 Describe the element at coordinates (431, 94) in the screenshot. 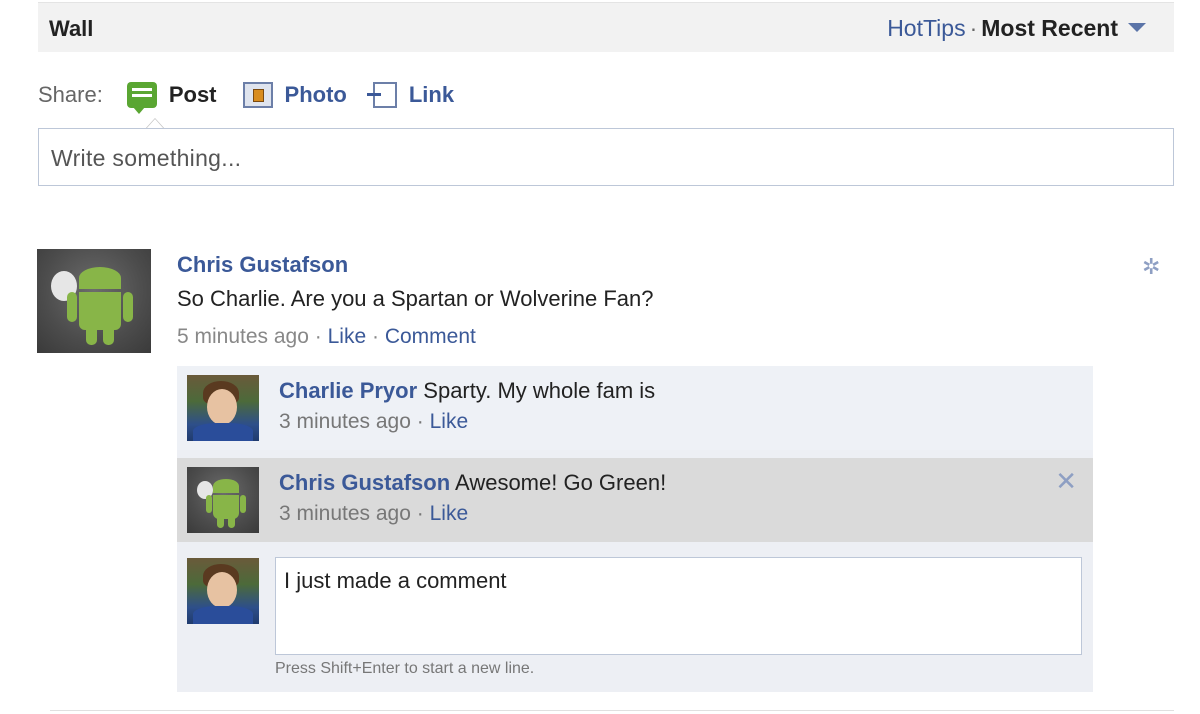

I see `share-link-label: Link` at that location.